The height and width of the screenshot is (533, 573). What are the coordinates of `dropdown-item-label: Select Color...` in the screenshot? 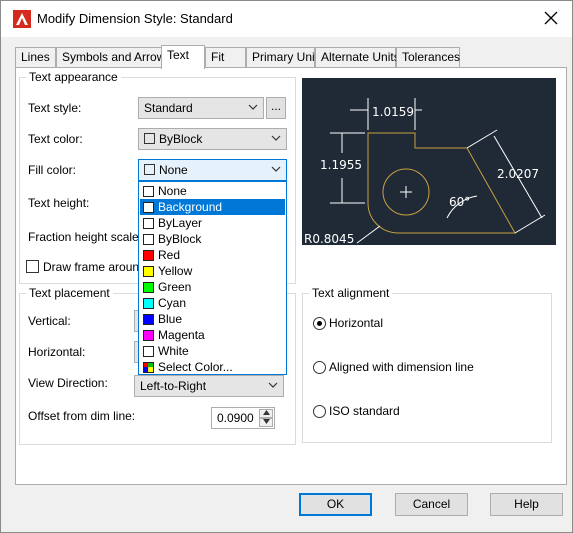 It's located at (195, 367).